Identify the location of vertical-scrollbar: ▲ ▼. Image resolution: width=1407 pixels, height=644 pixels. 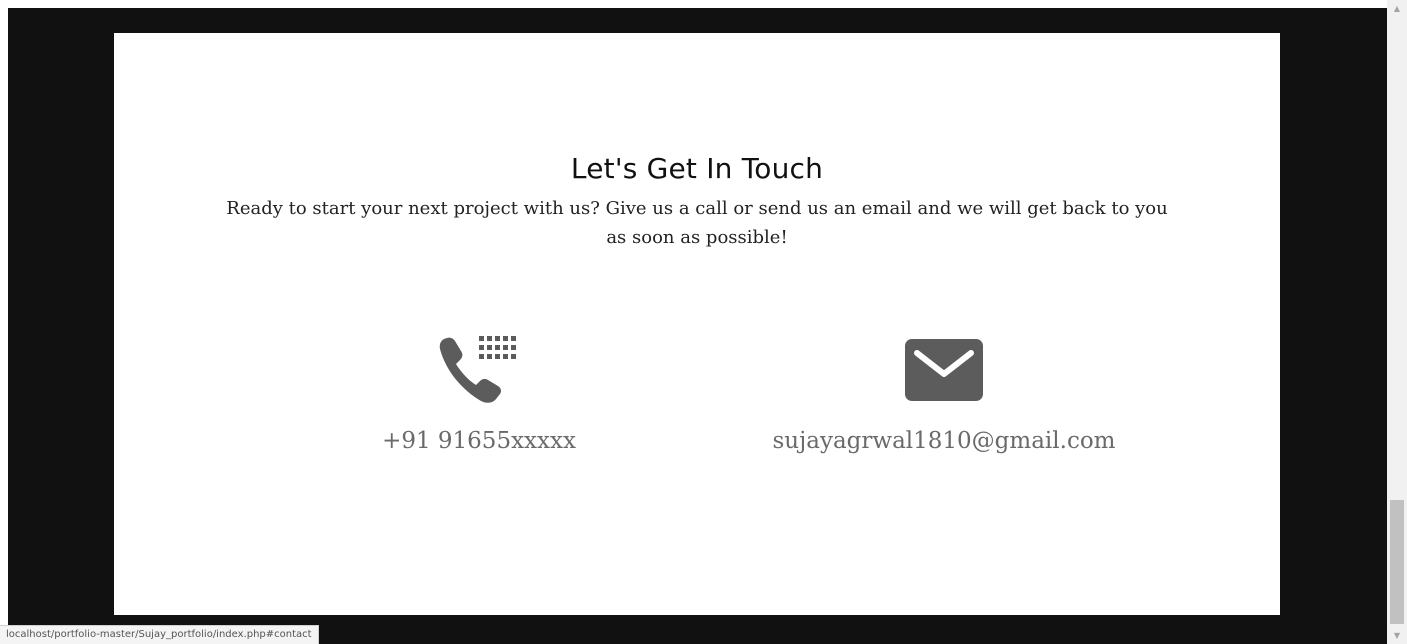
(1397, 322).